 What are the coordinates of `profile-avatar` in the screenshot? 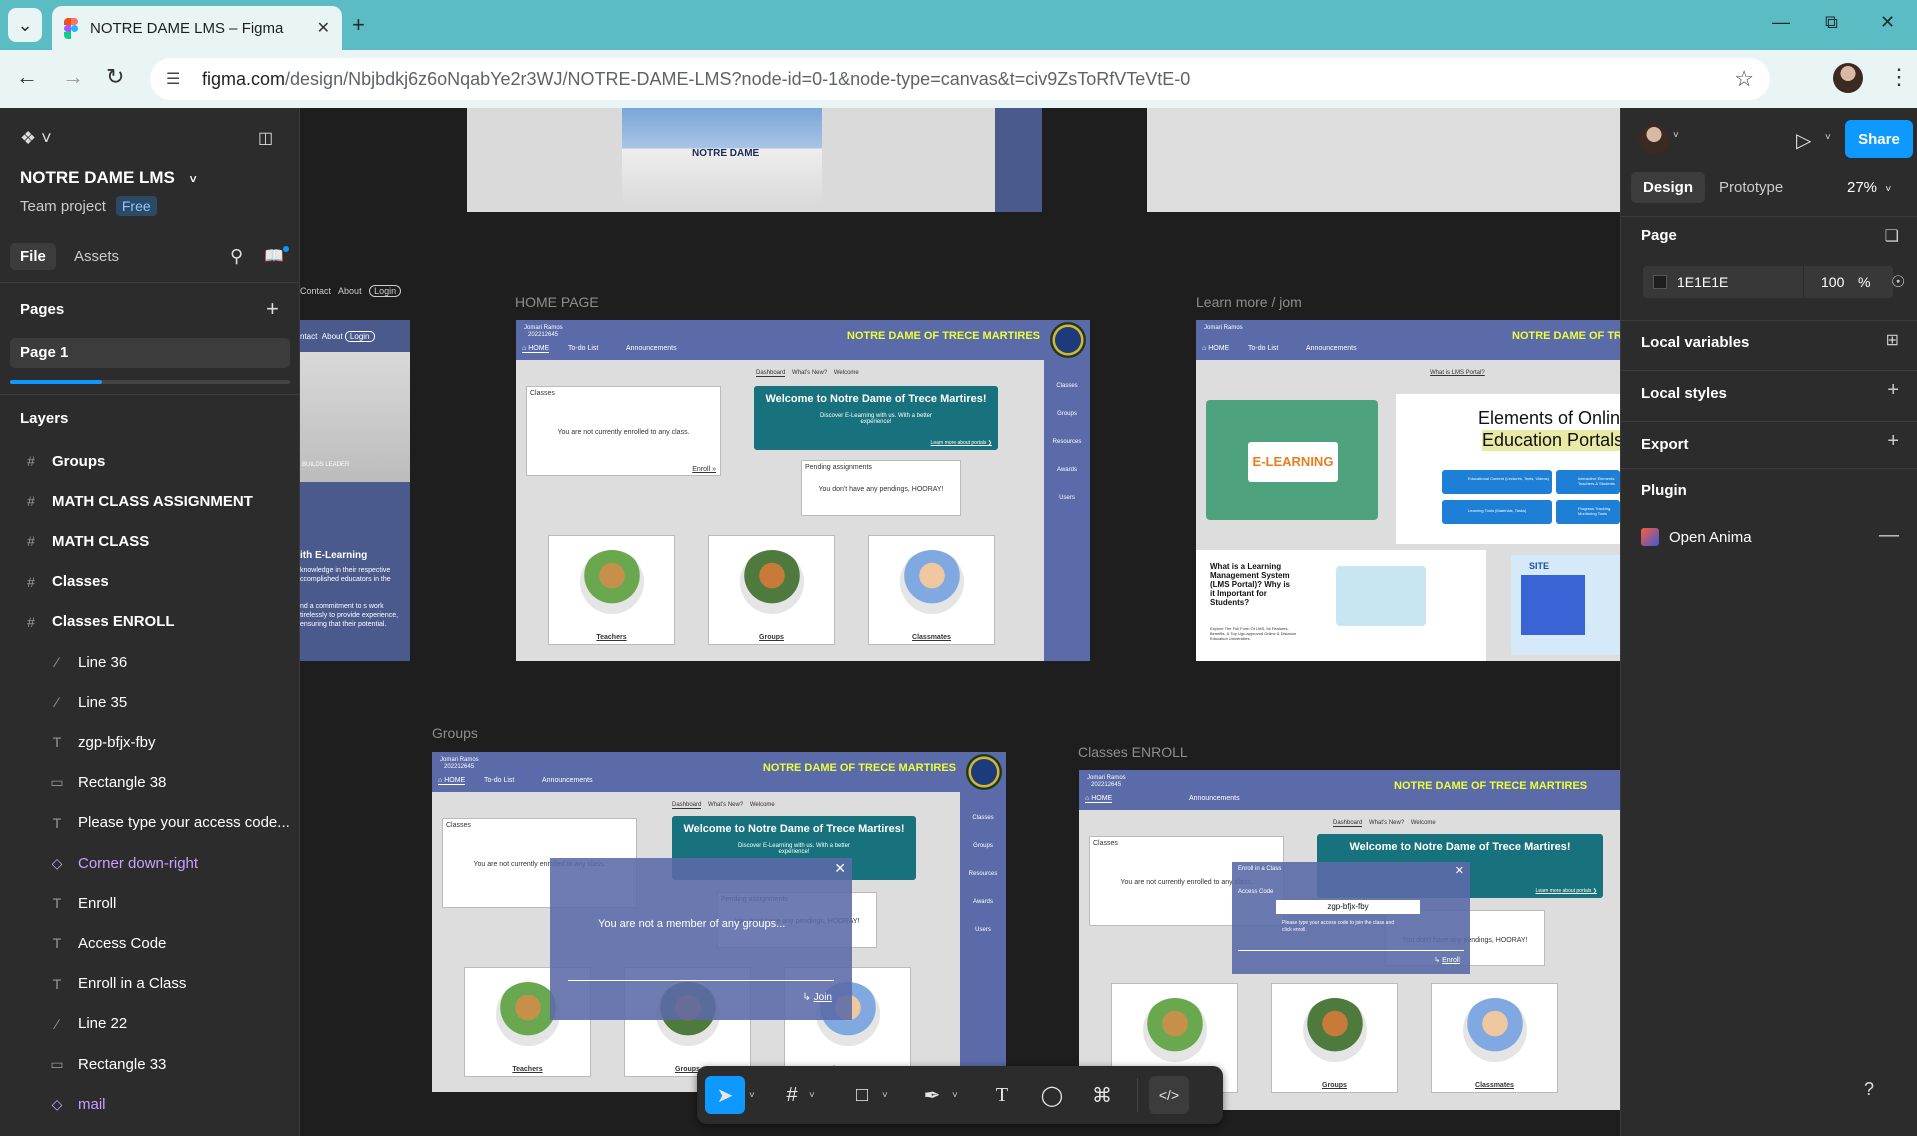 It's located at (1848, 78).